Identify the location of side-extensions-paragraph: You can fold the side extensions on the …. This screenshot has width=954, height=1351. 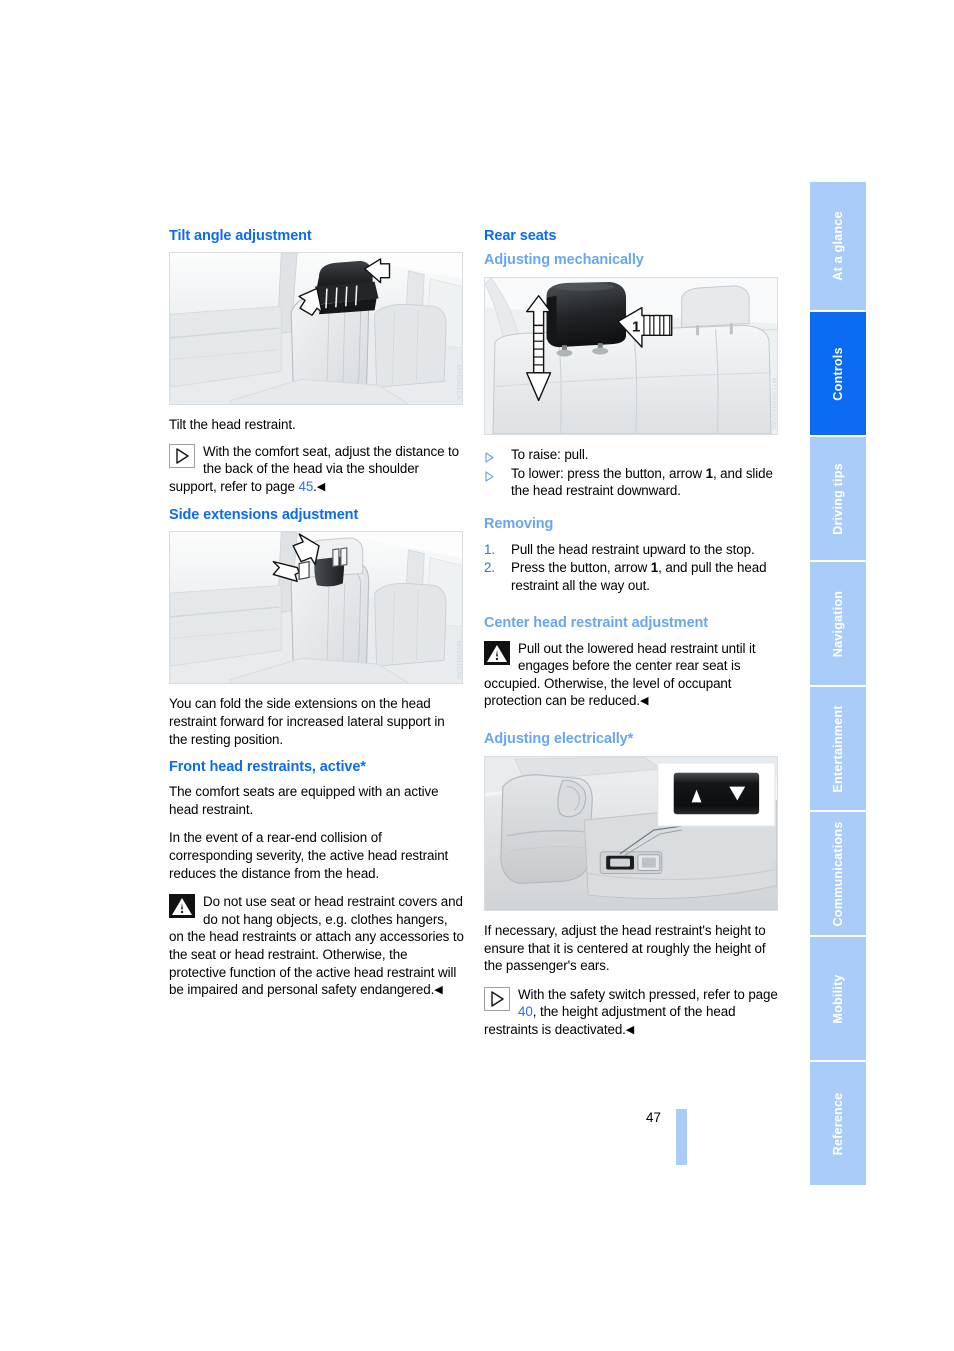
(307, 721).